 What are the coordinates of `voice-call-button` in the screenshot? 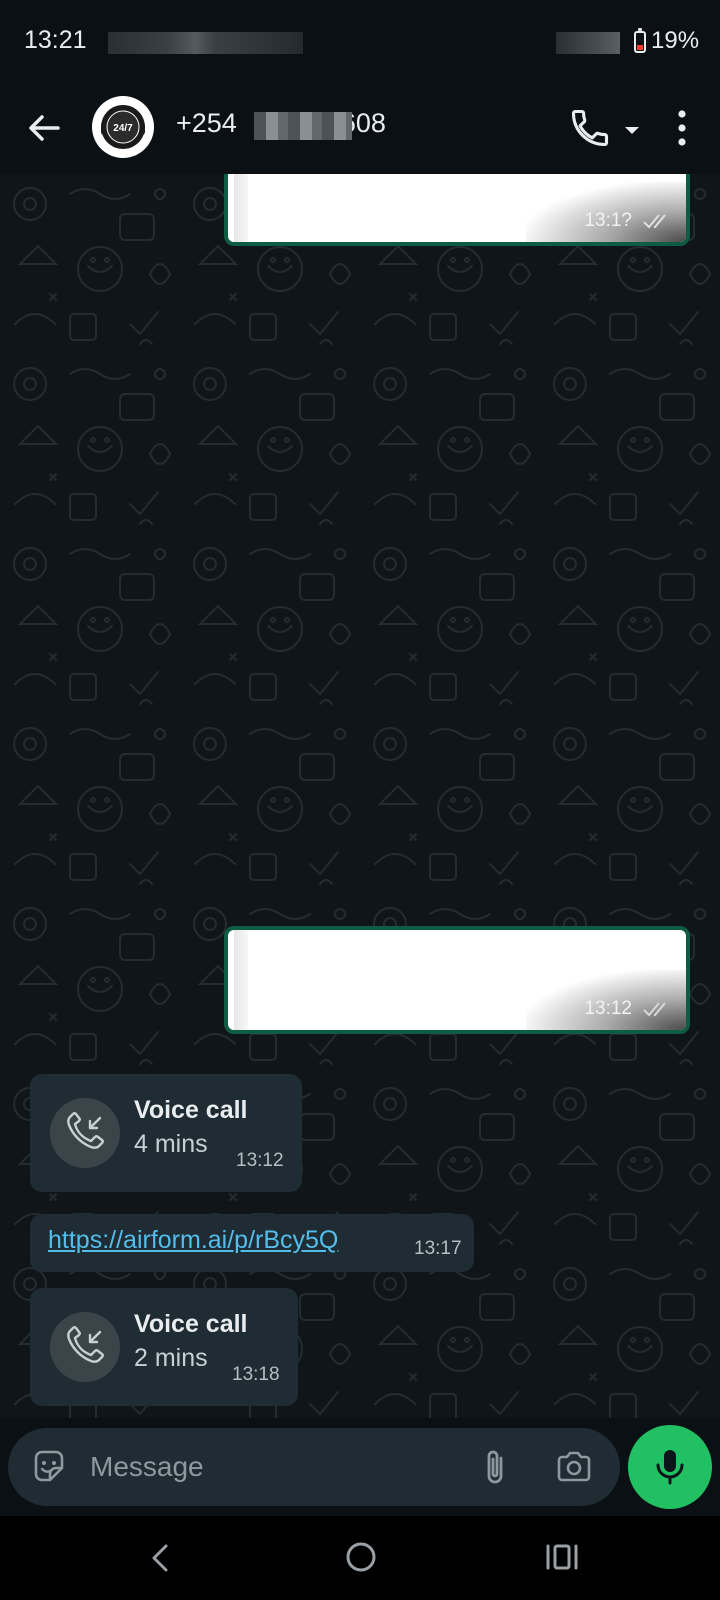 It's located at (590, 128).